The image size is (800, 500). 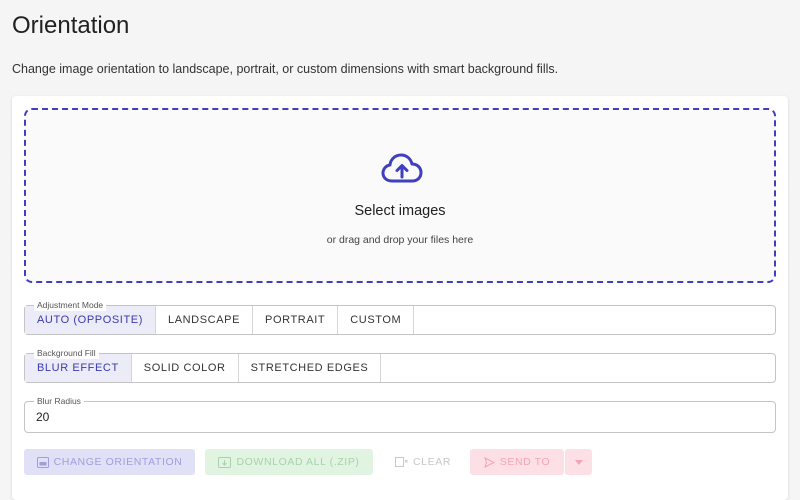 What do you see at coordinates (42, 462) in the screenshot?
I see `image-icon` at bounding box center [42, 462].